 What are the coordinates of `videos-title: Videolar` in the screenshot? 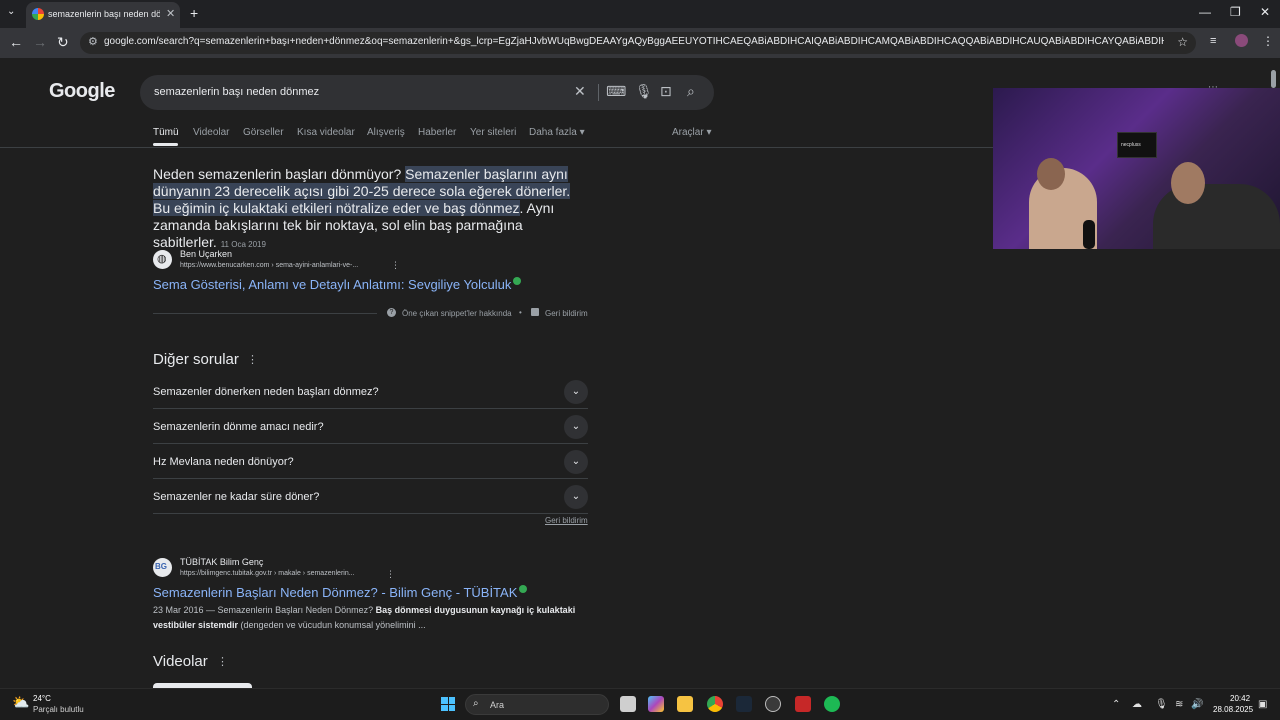 It's located at (180, 661).